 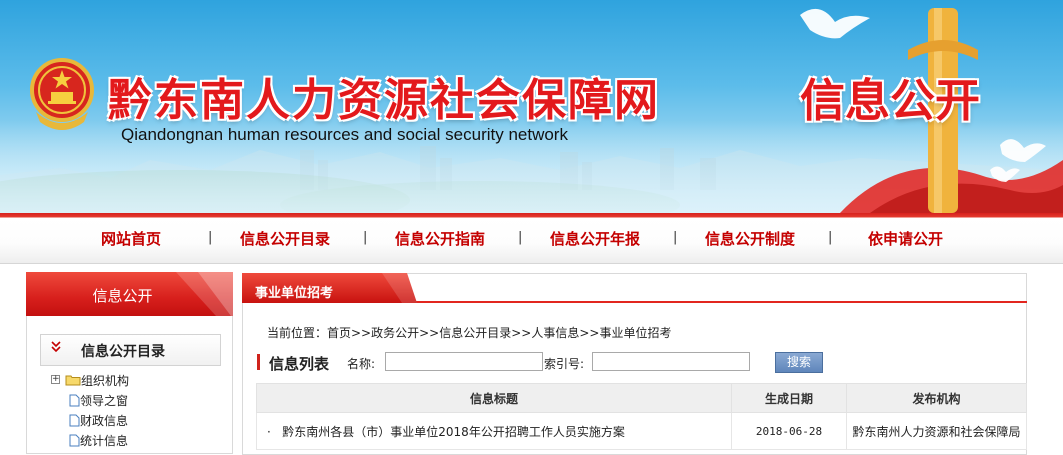 What do you see at coordinates (62, 94) in the screenshot?
I see `national-emblem-icon` at bounding box center [62, 94].